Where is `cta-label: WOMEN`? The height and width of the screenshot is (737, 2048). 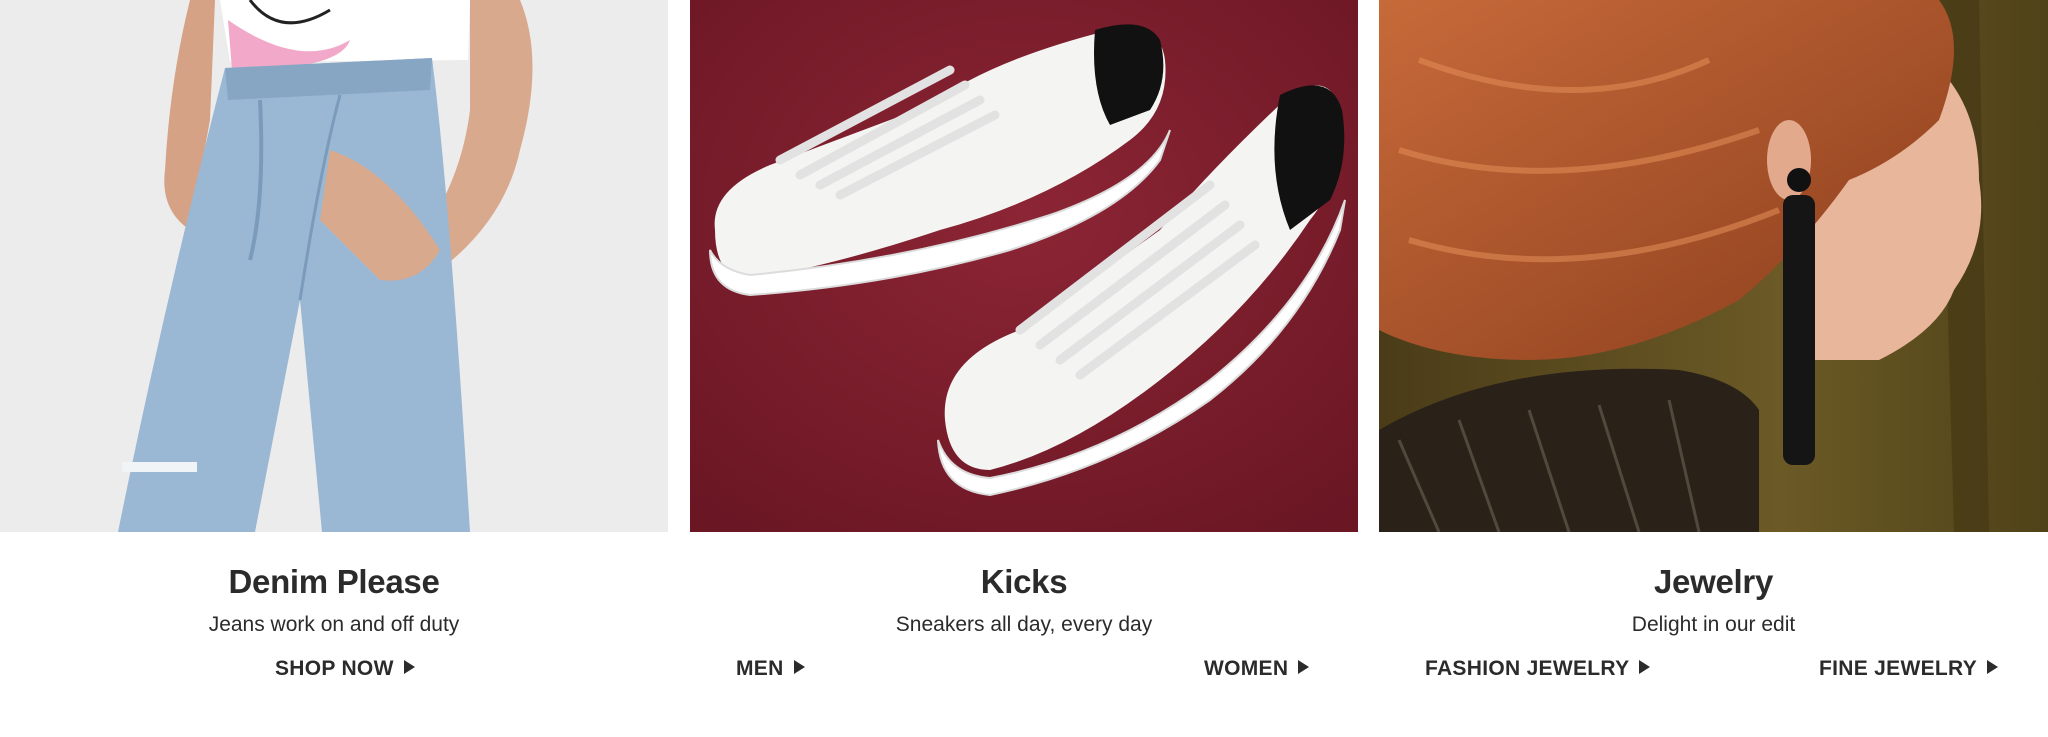 cta-label: WOMEN is located at coordinates (1246, 668).